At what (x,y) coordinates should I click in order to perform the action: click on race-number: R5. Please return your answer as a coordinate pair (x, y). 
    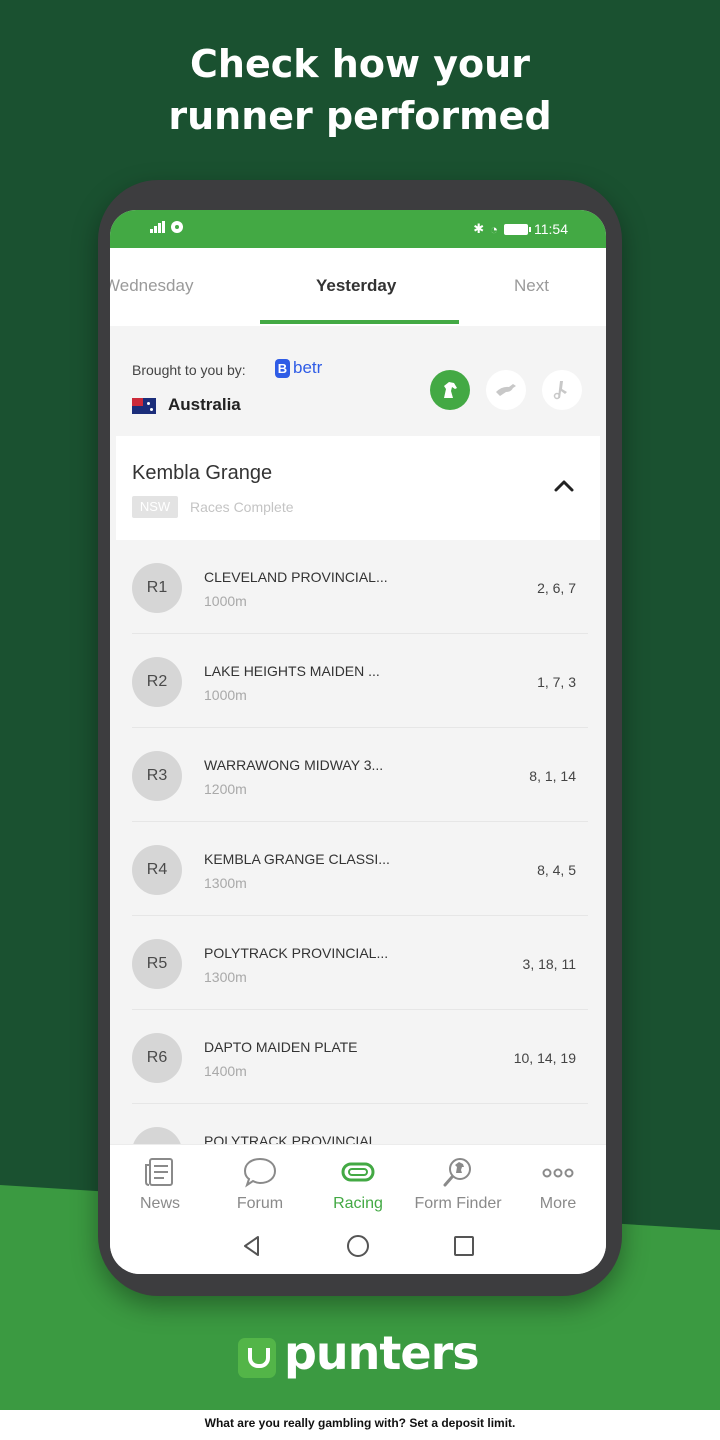
    Looking at the image, I should click on (157, 964).